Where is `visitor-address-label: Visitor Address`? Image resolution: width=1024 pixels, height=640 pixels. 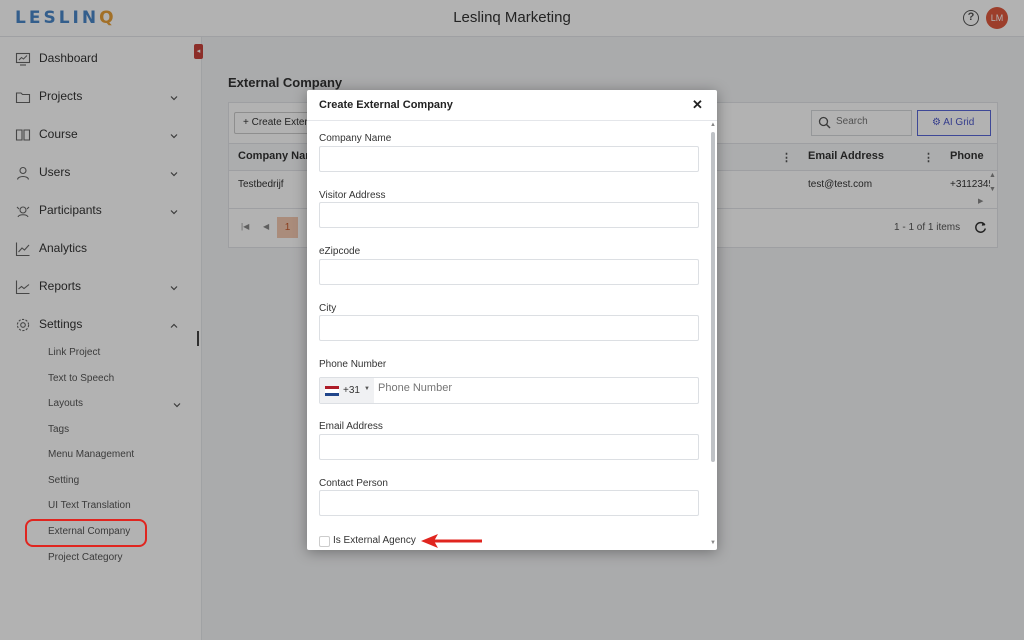 visitor-address-label: Visitor Address is located at coordinates (352, 195).